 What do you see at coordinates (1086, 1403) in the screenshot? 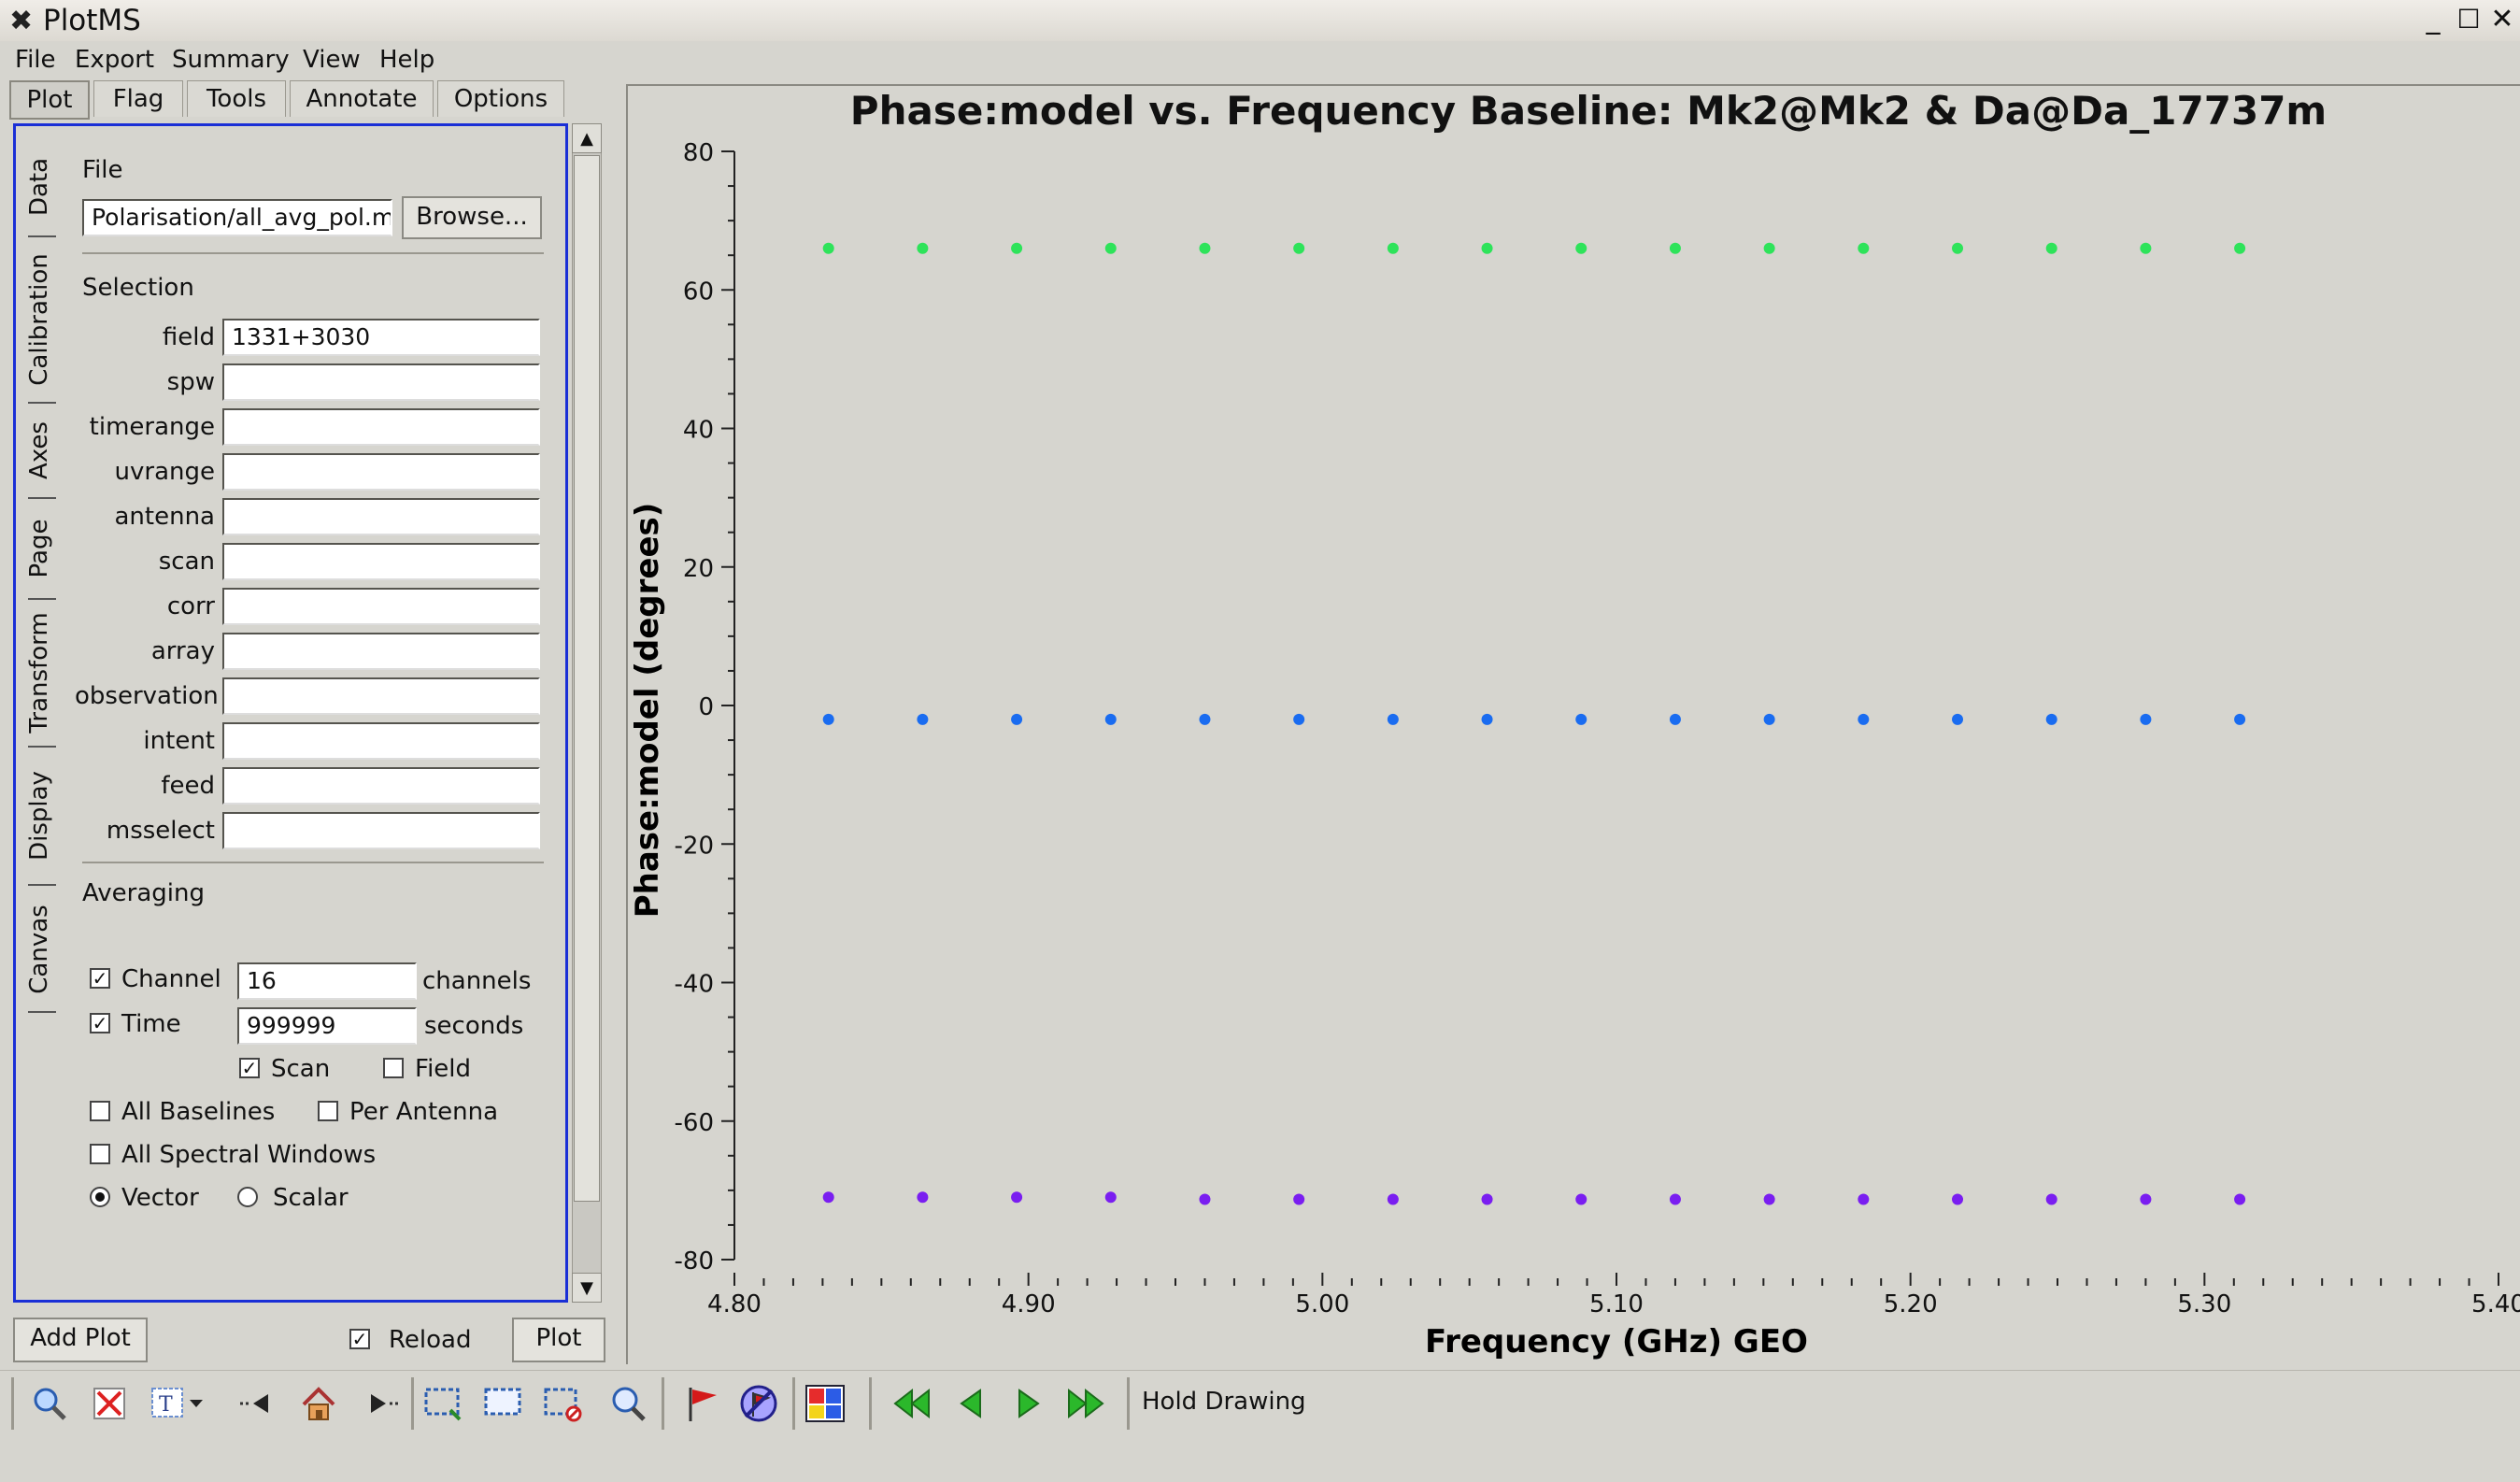
I see `last-page-icon` at bounding box center [1086, 1403].